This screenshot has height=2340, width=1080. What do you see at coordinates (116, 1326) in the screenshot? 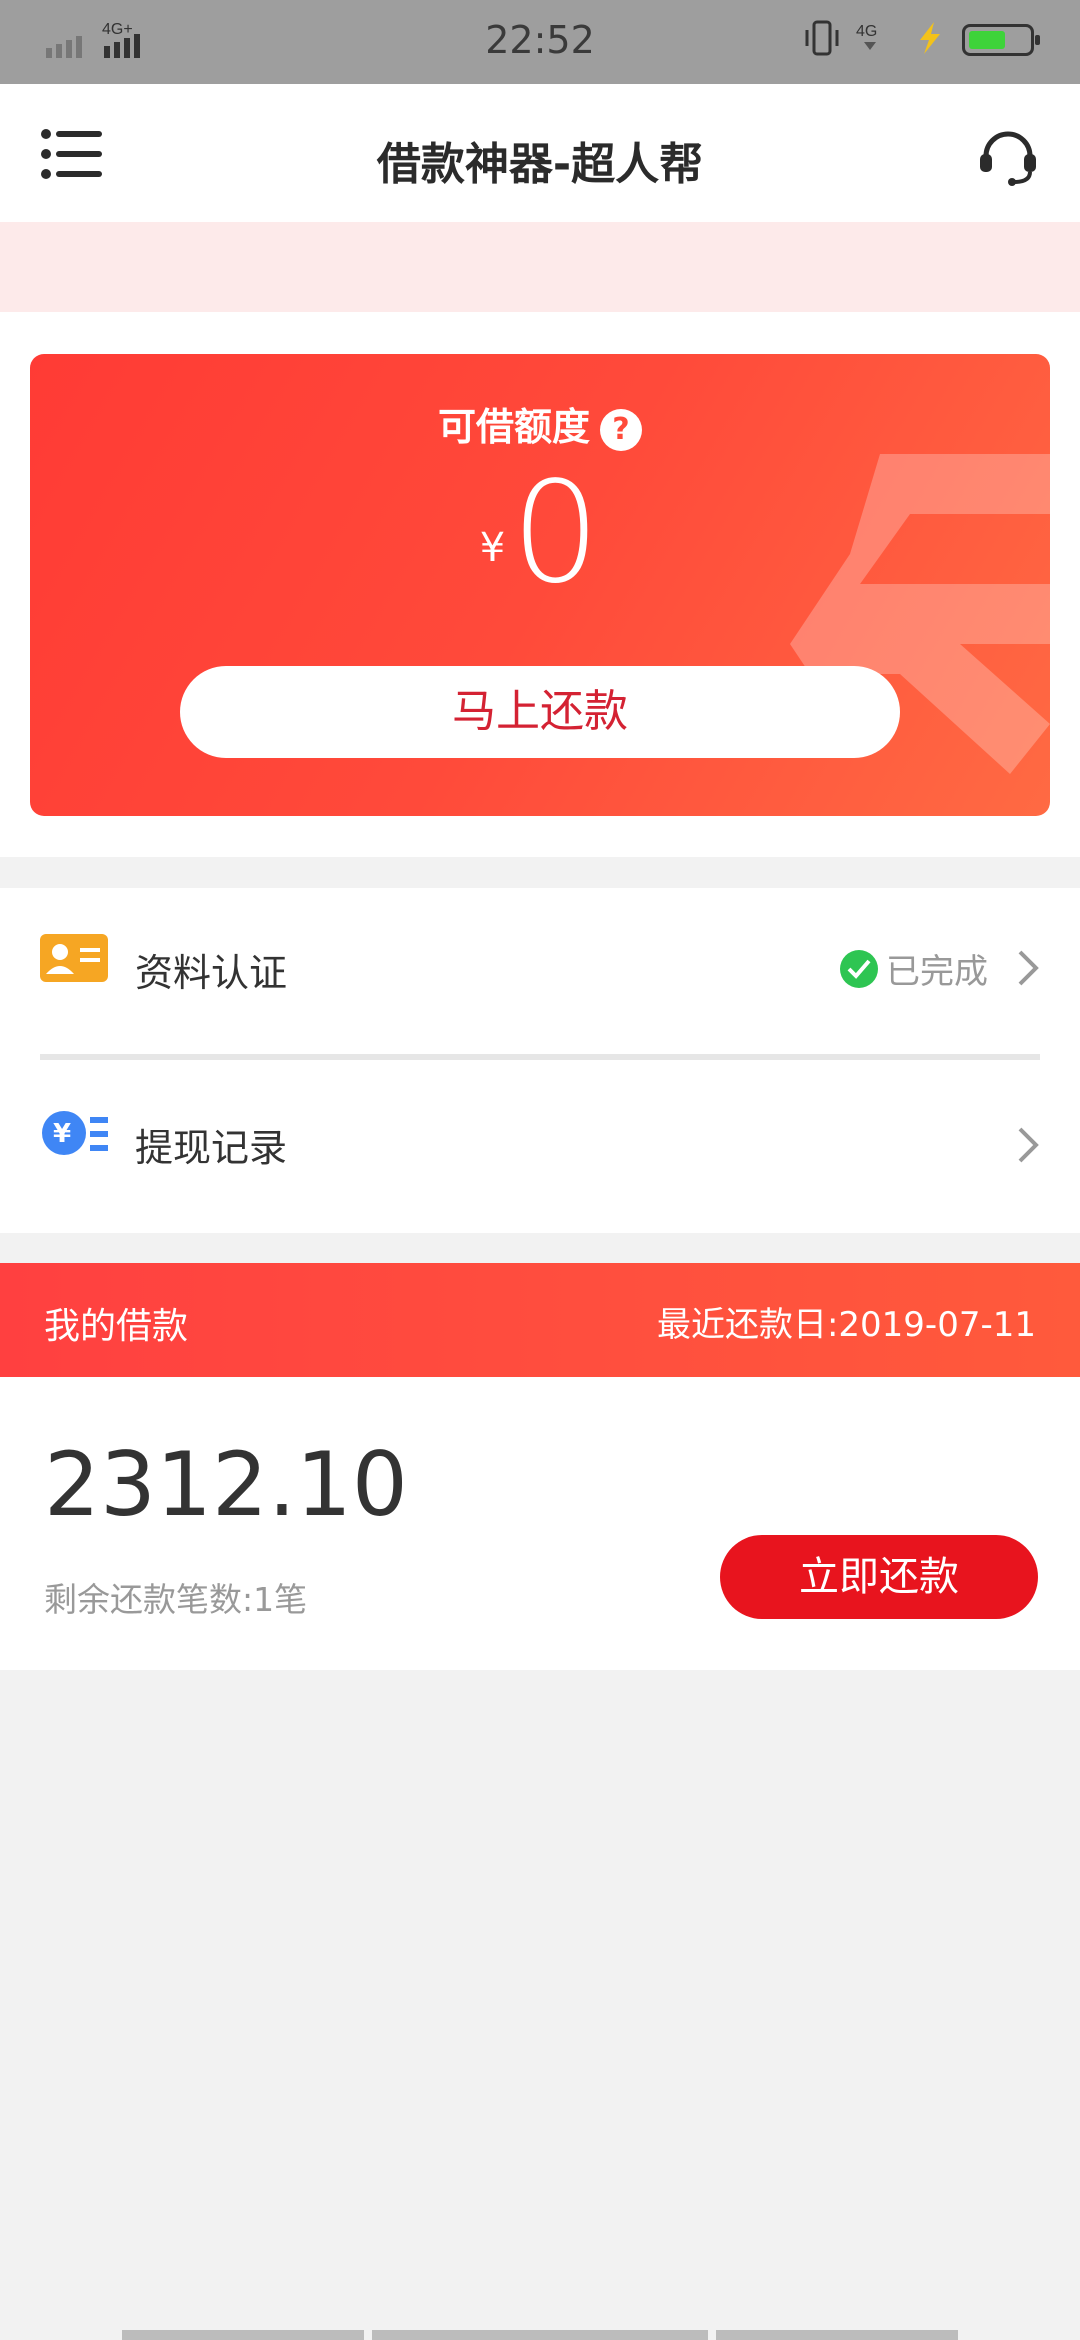
I see `my-loan-title: 我的借款` at bounding box center [116, 1326].